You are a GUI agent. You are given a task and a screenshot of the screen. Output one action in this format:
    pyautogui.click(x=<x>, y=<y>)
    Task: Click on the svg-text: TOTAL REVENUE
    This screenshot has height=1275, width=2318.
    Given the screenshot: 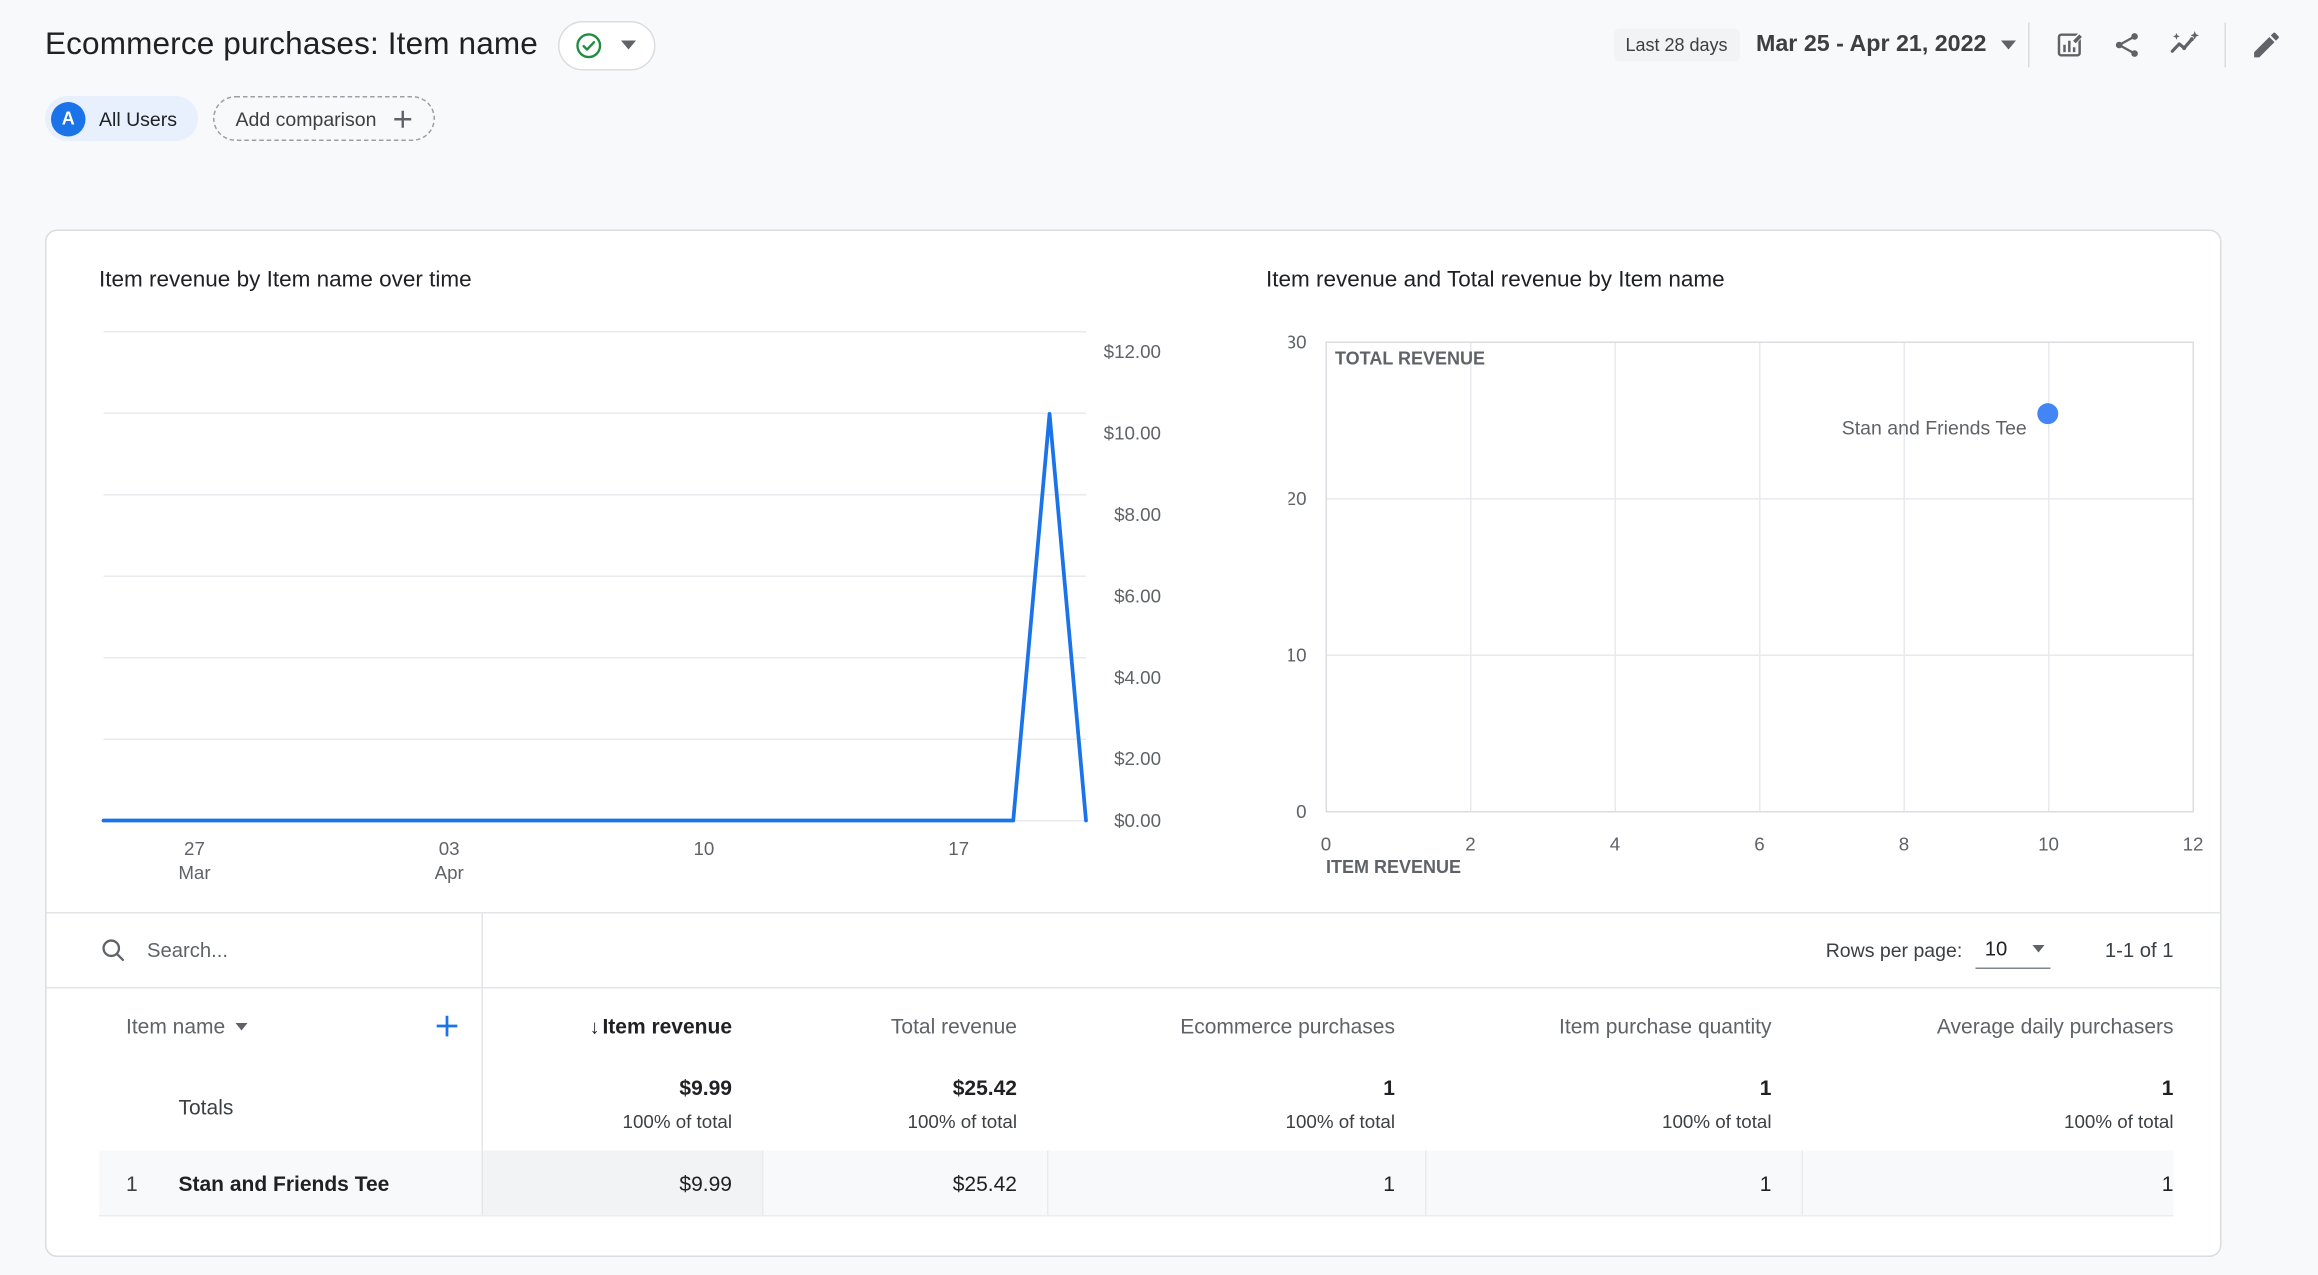 What is the action you would take?
    pyautogui.click(x=1410, y=359)
    